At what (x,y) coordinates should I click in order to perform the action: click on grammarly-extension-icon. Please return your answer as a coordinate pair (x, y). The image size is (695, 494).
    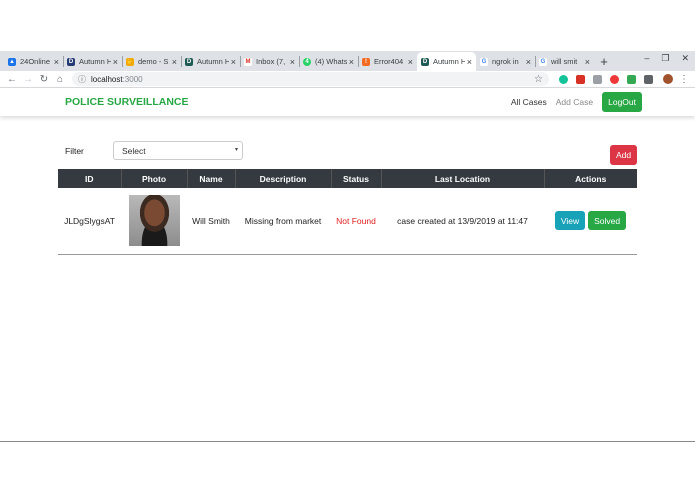
    Looking at the image, I should click on (563, 79).